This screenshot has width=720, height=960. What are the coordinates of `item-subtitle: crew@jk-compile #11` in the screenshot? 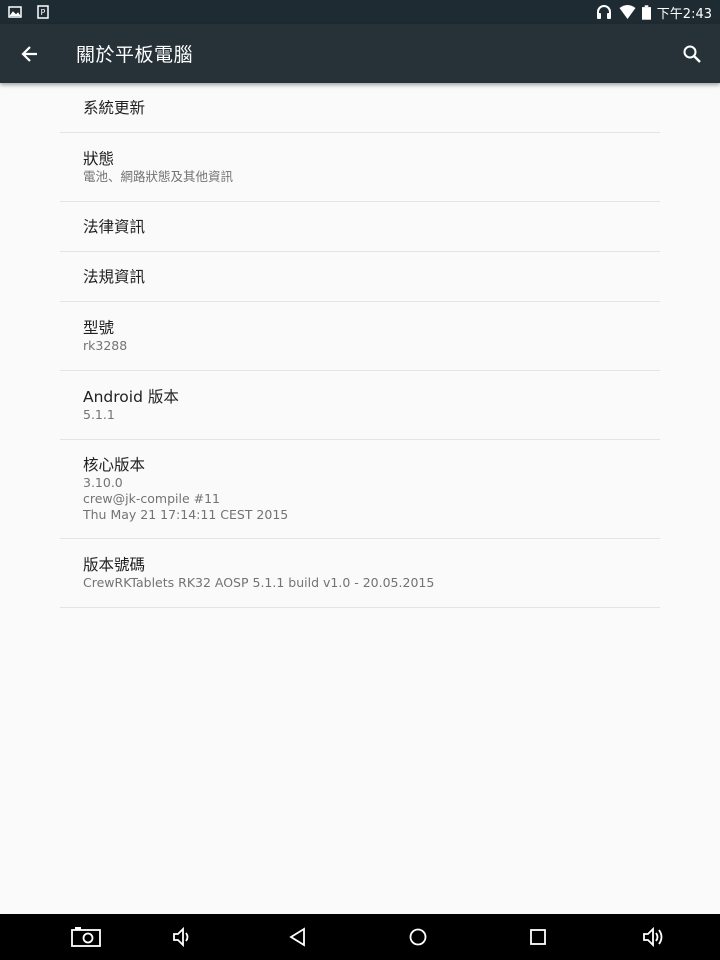 It's located at (151, 498).